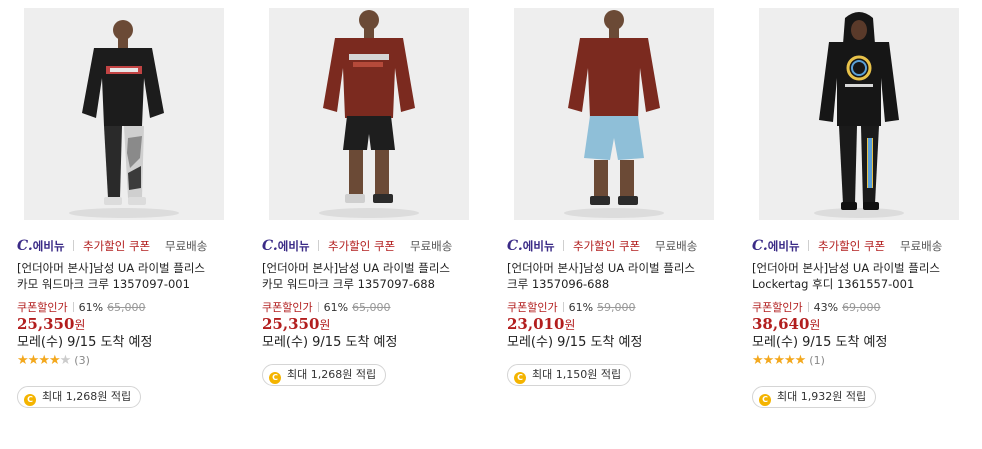 The height and width of the screenshot is (449, 982). I want to click on reward-points-badge: C 최대 1,932원 적립, so click(814, 397).